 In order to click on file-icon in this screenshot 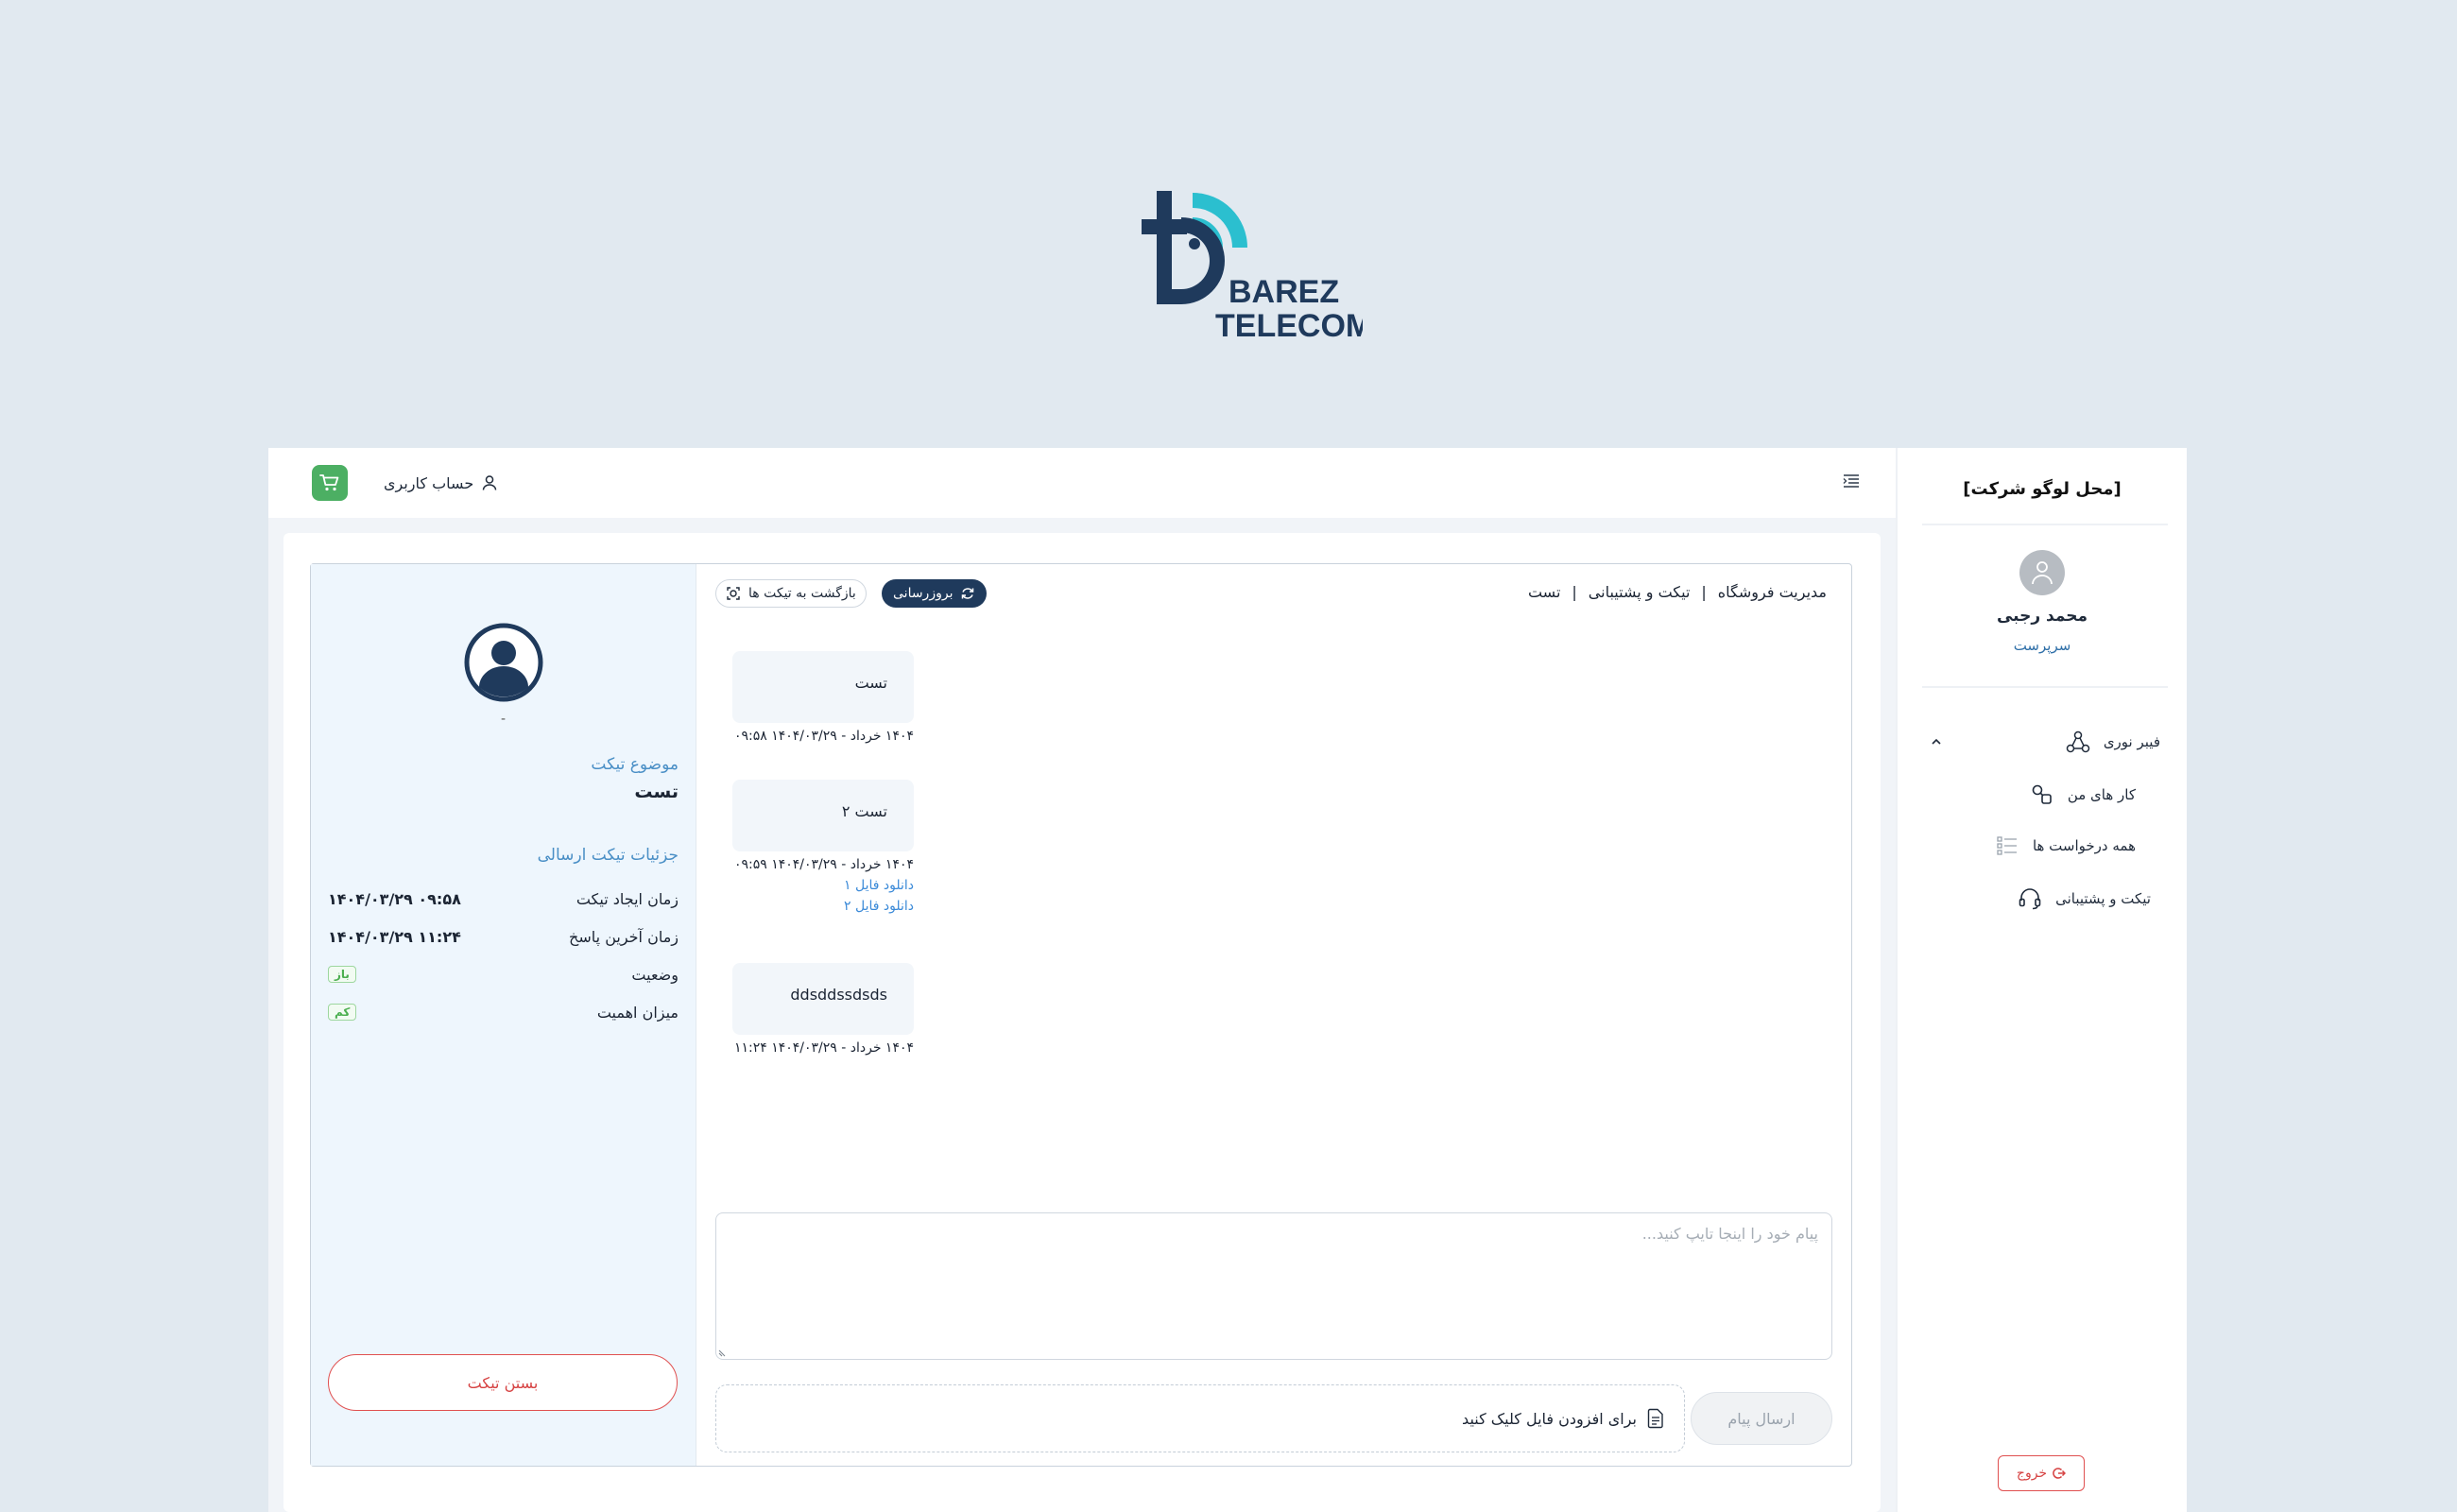, I will do `click(1655, 1418)`.